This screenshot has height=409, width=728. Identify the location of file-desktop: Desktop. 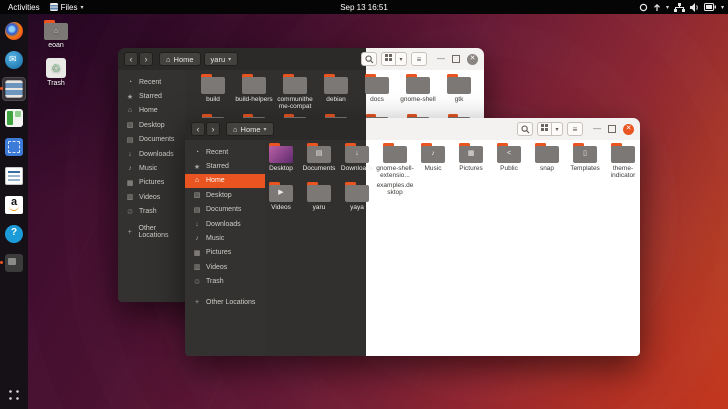
(281, 157).